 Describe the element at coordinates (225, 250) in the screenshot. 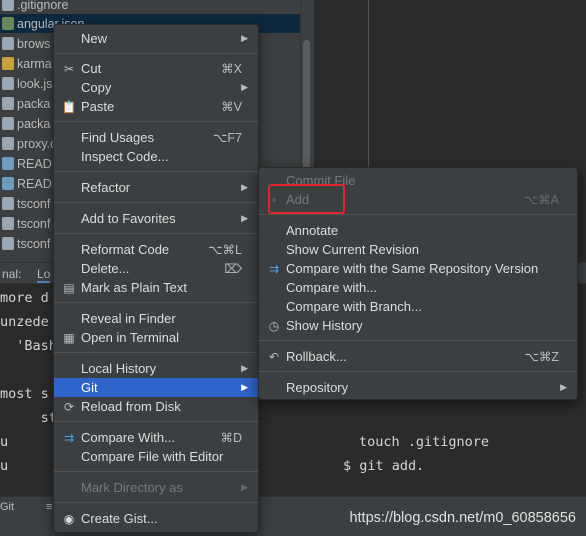

I see `shortcut: ⌥⌘L` at that location.